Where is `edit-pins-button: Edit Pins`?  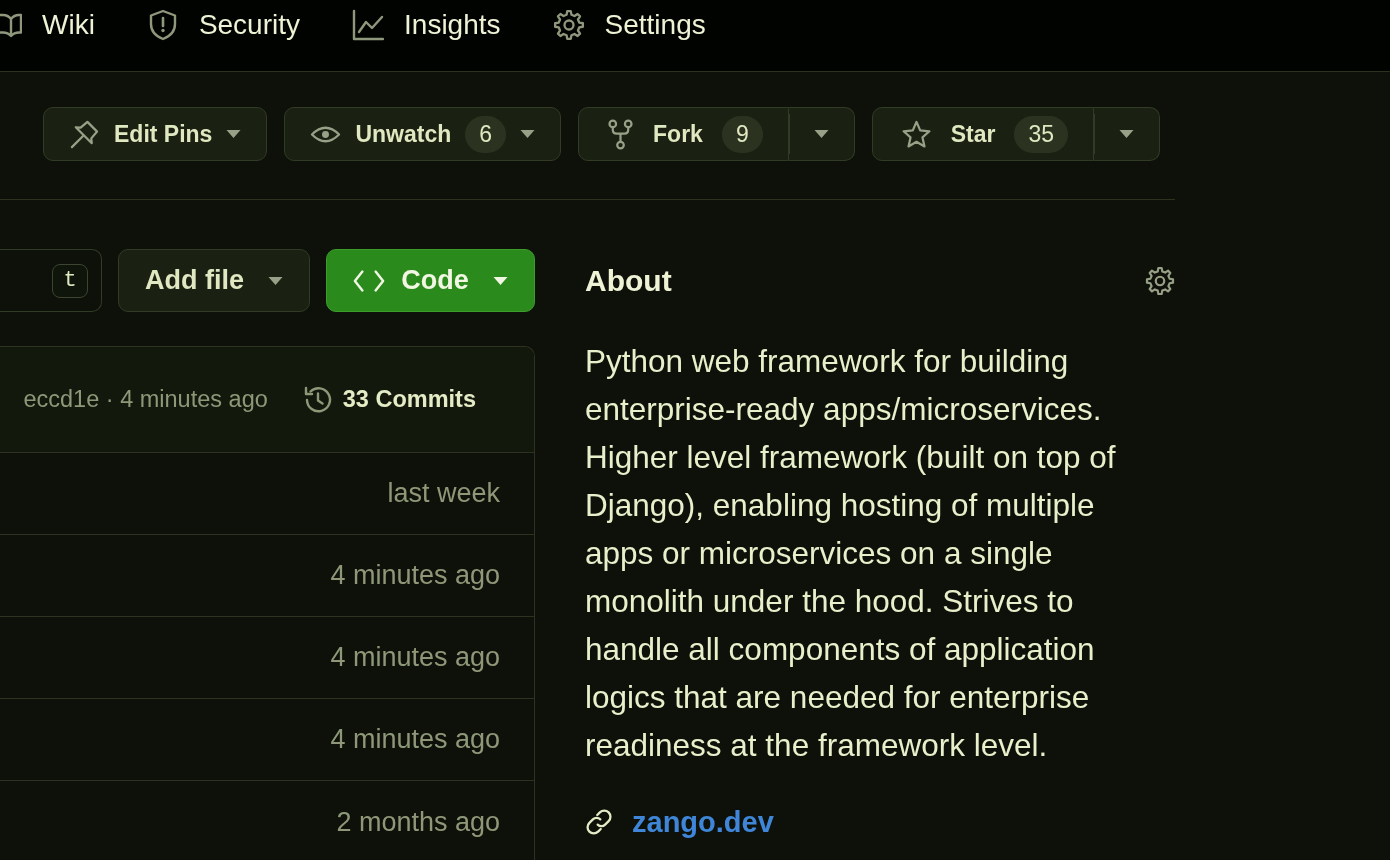
edit-pins-button: Edit Pins is located at coordinates (155, 134).